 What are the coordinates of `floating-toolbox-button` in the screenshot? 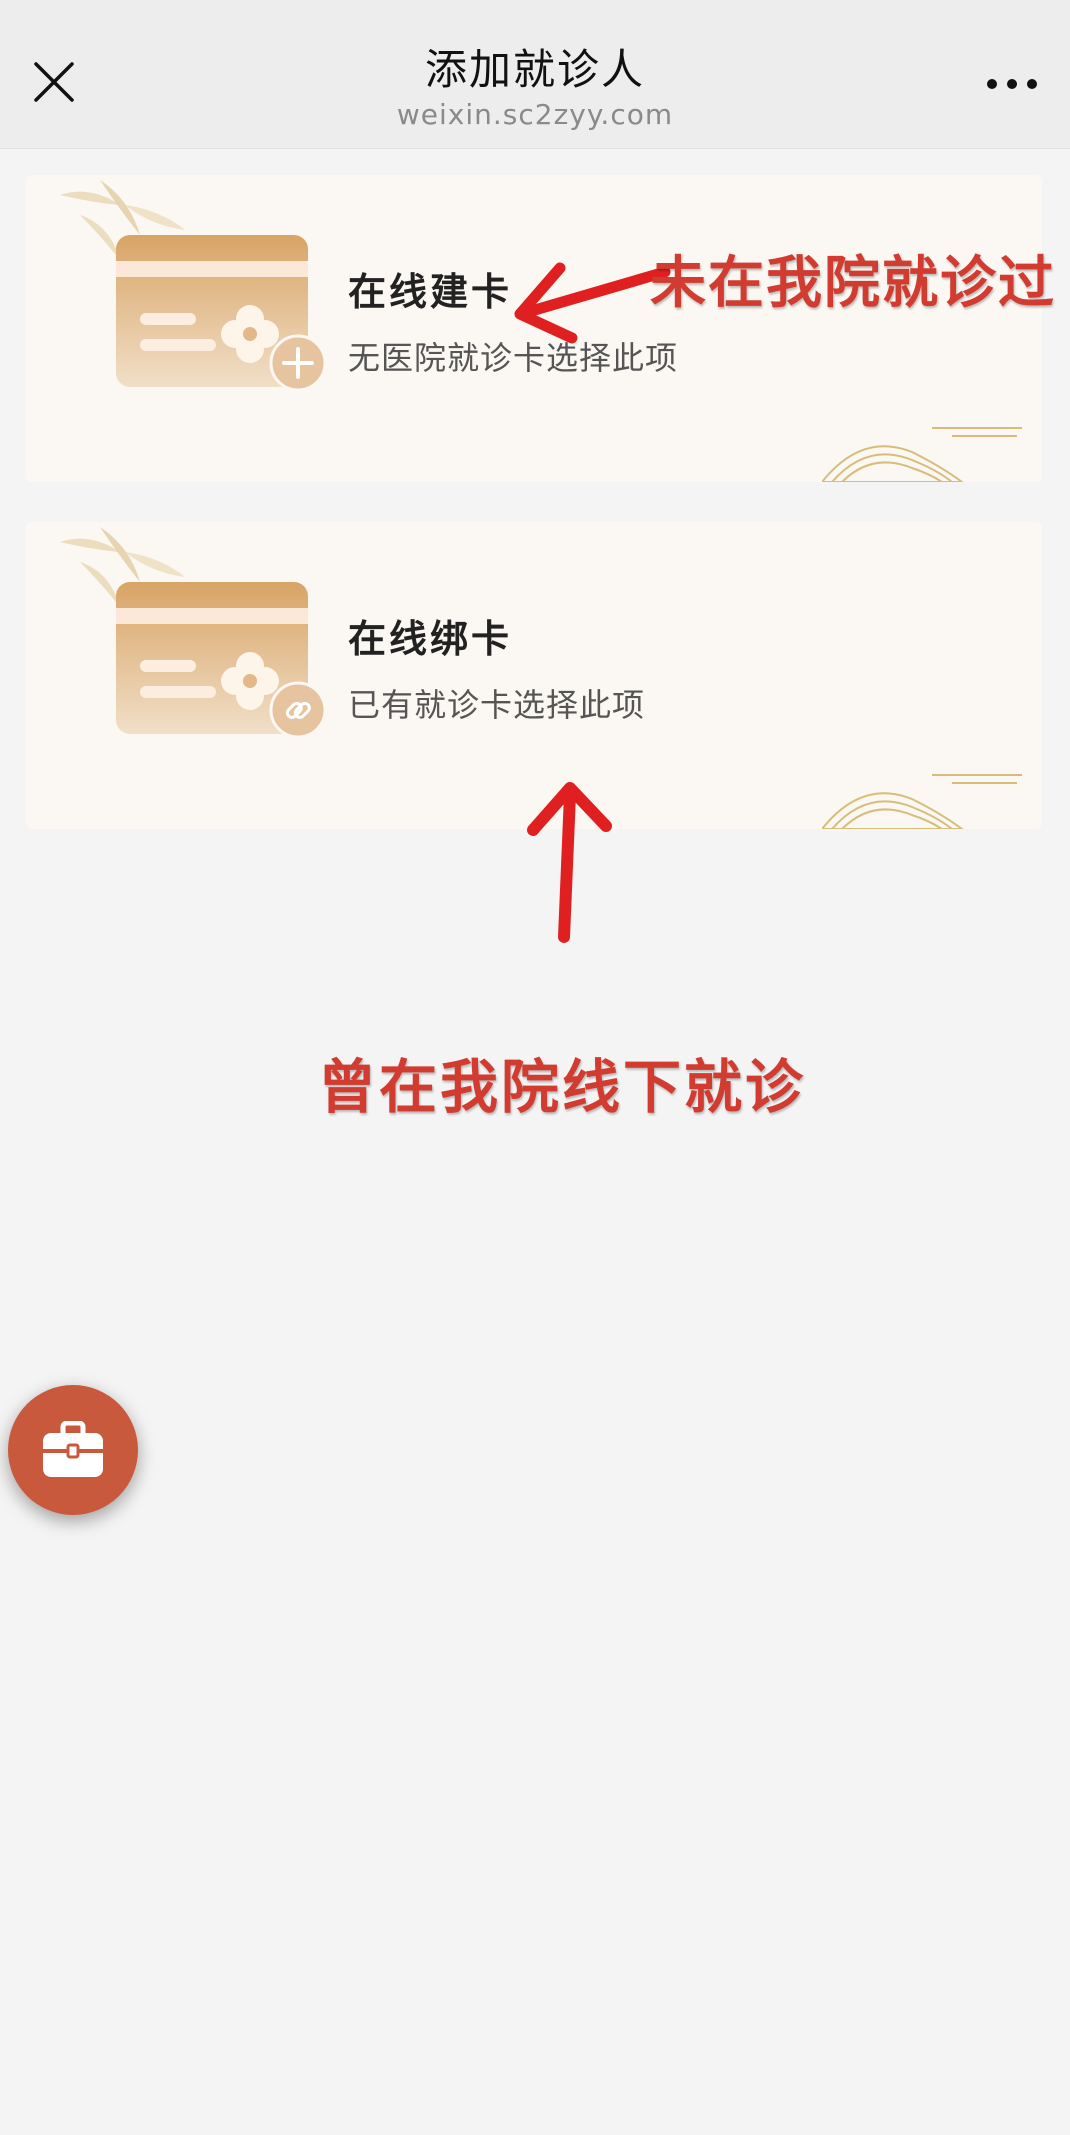 It's located at (73, 1450).